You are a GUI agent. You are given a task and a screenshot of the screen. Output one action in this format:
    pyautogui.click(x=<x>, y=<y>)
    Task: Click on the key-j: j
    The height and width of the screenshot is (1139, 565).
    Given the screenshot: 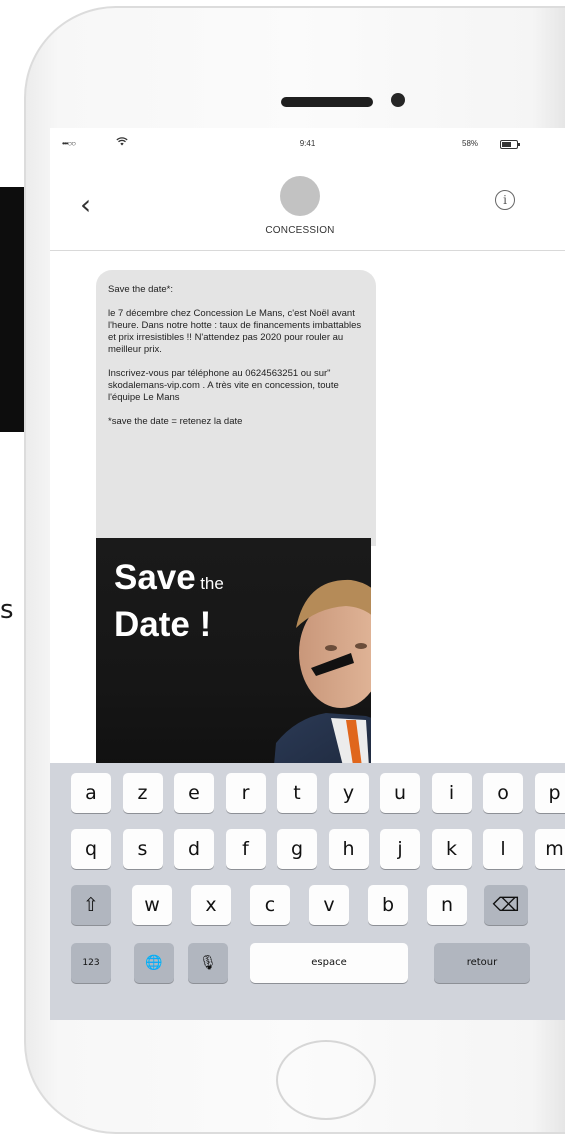 What is the action you would take?
    pyautogui.click(x=400, y=849)
    